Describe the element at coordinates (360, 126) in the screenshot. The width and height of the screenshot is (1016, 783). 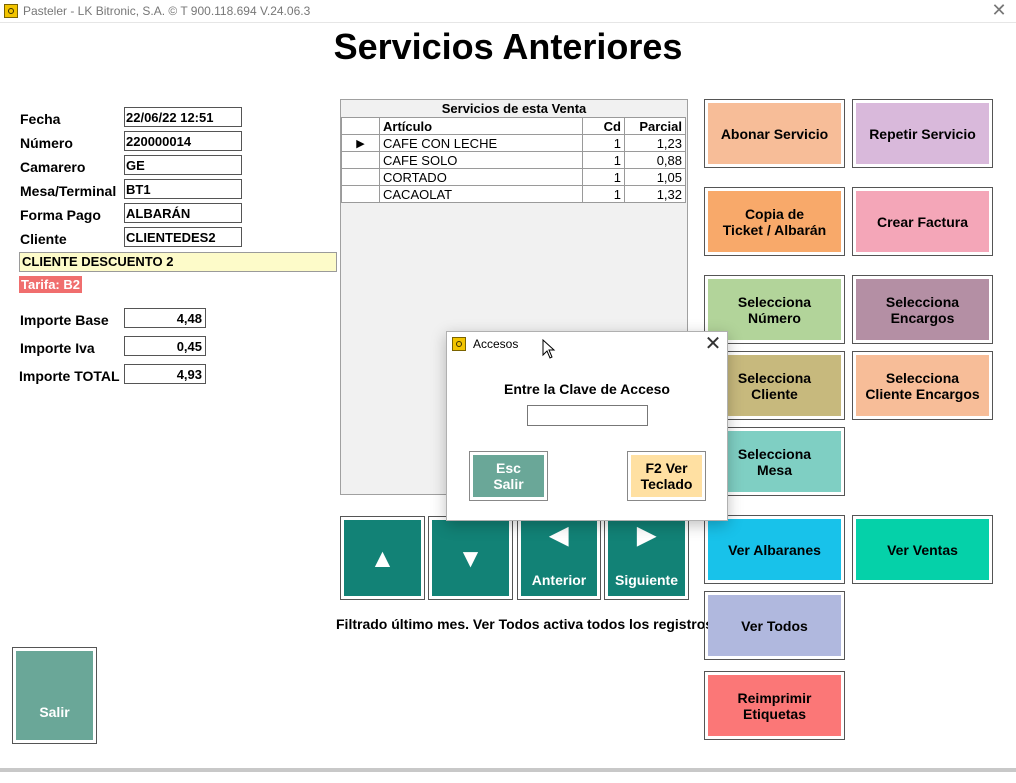
I see `row-indicator-header` at that location.